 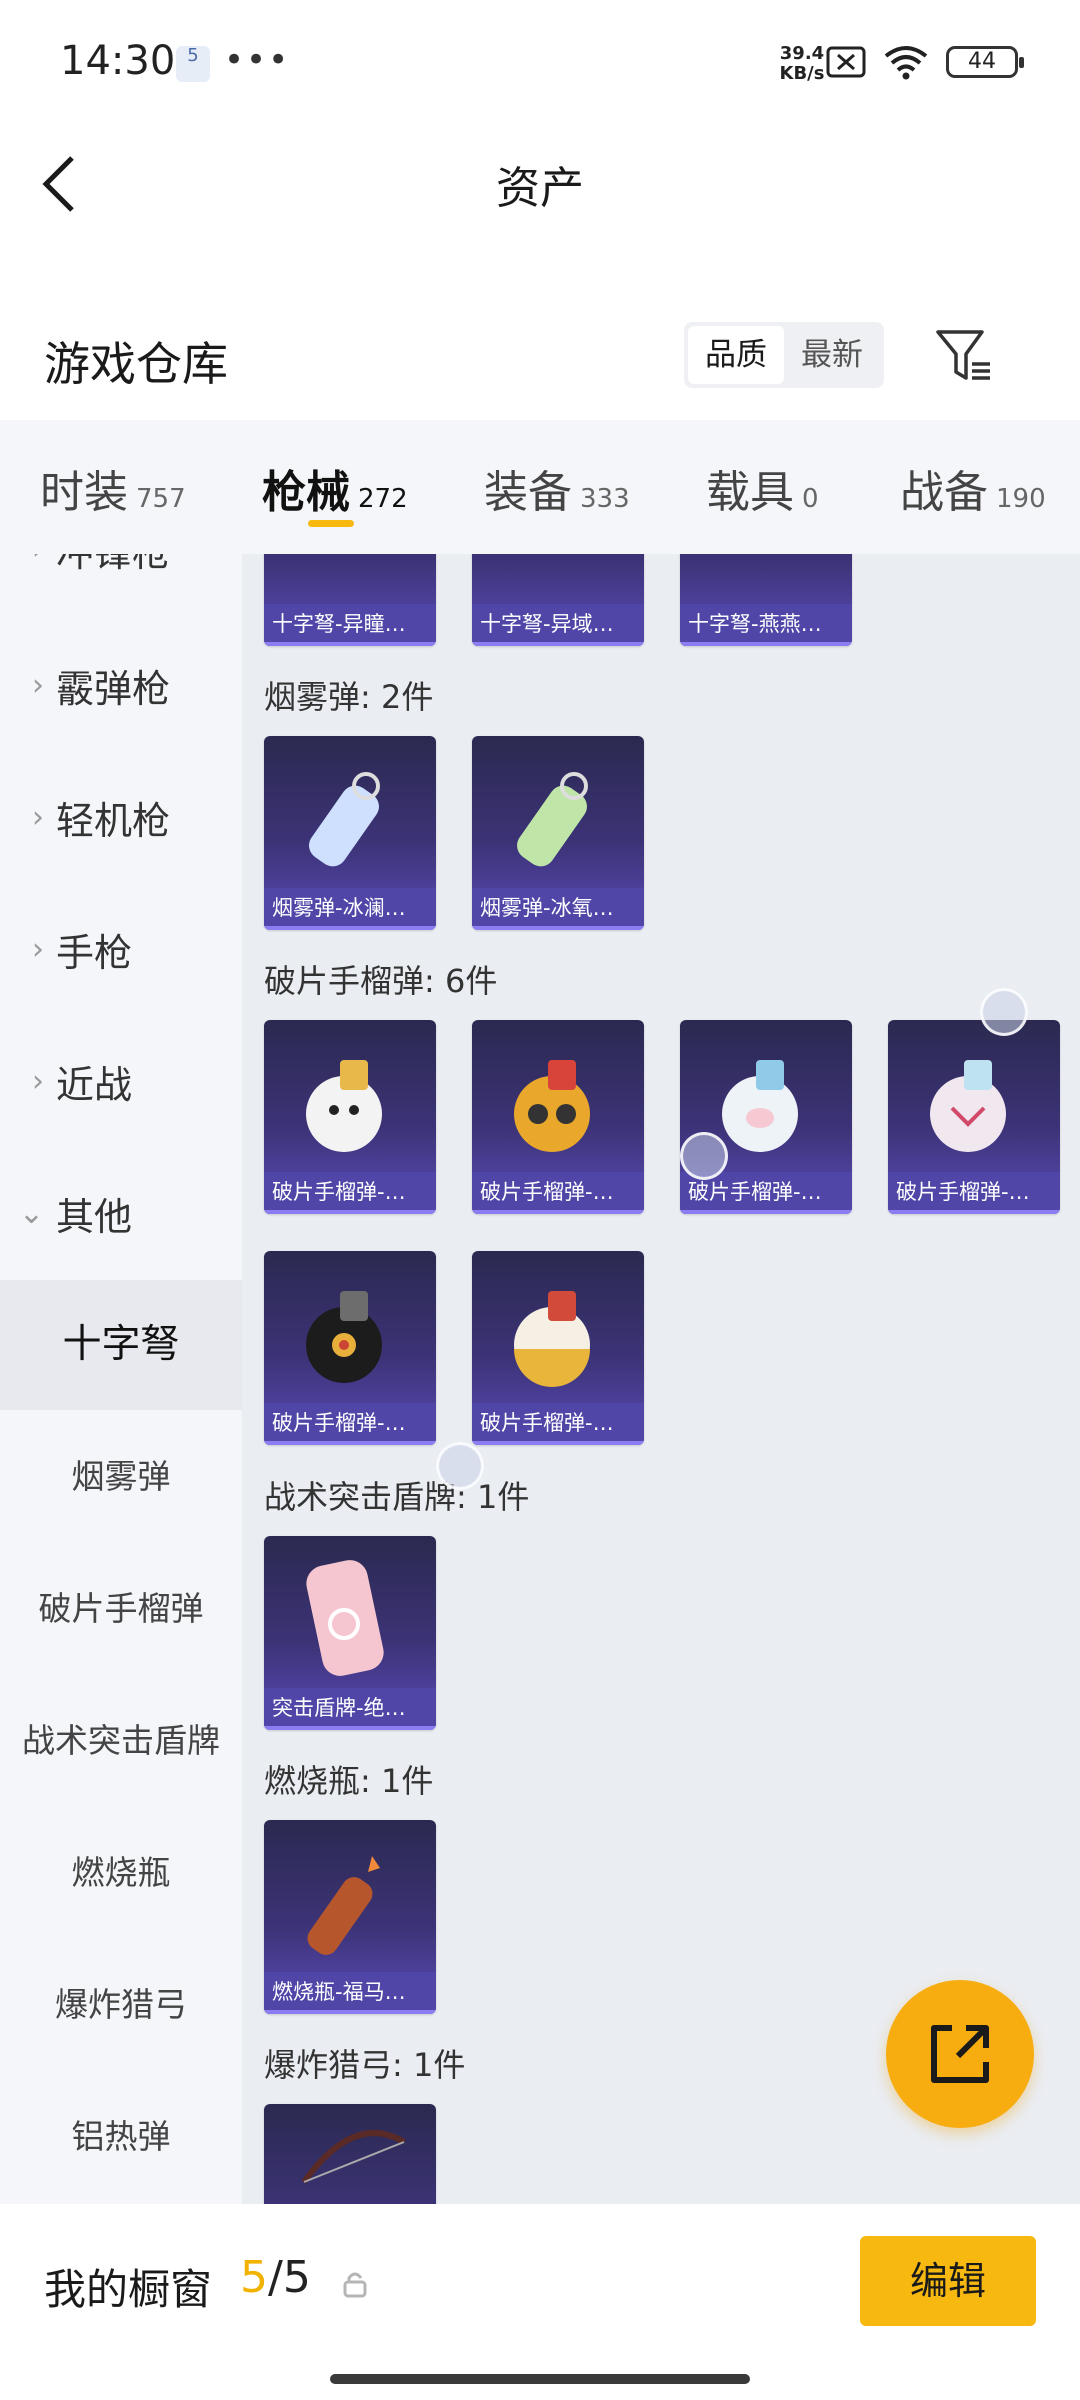 I want to click on battery-icon: 44, so click(x=985, y=62).